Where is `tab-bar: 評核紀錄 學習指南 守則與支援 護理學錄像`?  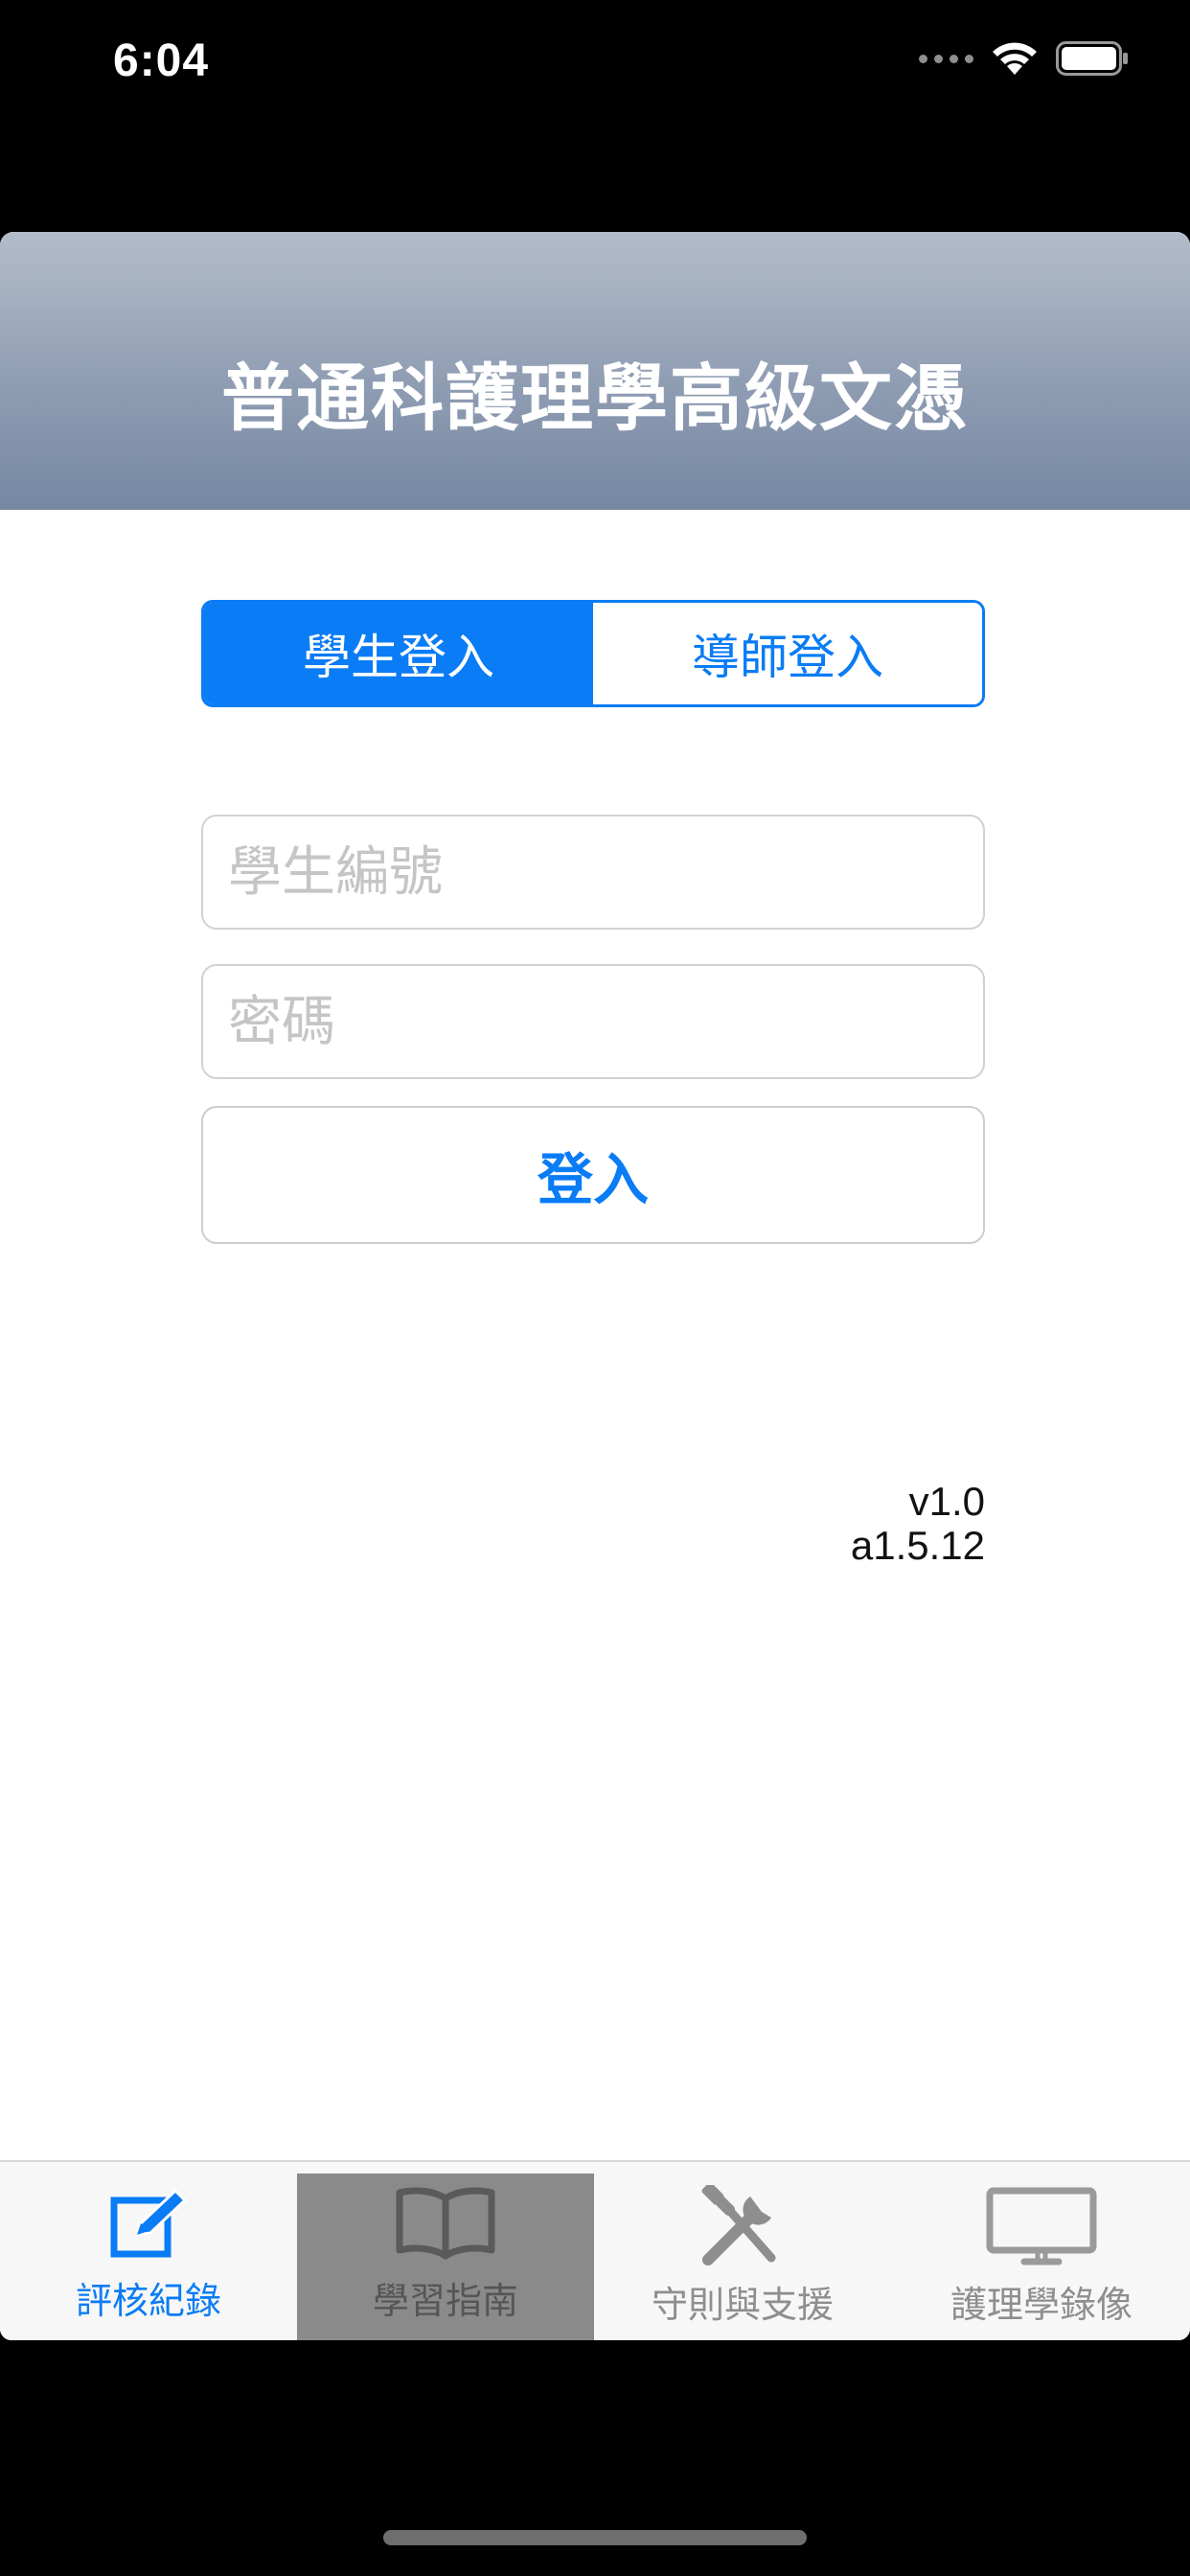 tab-bar: 評核紀錄 學習指南 守則與支援 護理學錄像 is located at coordinates (595, 2250).